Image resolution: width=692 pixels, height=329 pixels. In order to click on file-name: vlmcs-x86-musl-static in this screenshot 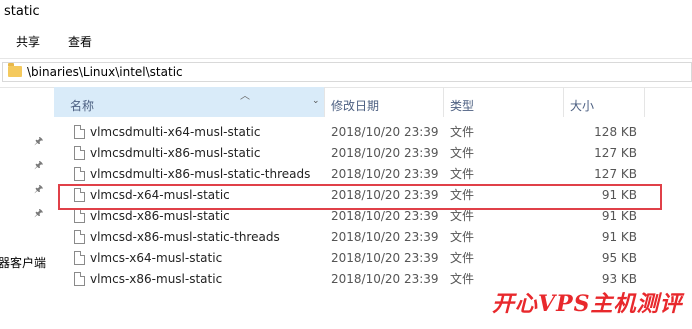, I will do `click(156, 279)`.